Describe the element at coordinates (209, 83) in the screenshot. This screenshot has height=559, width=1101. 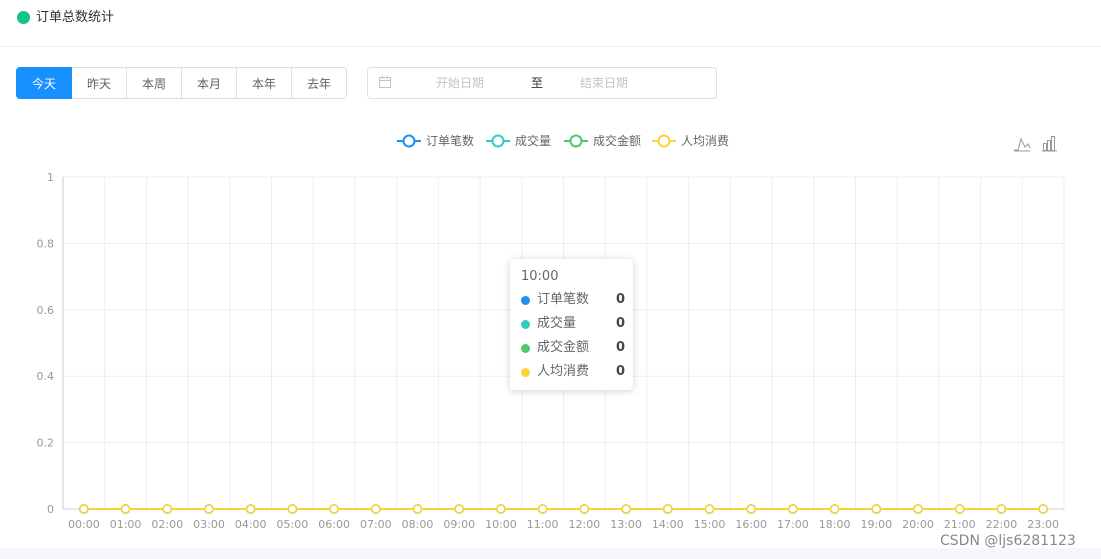
I see `period-button-this-month: 本月` at that location.